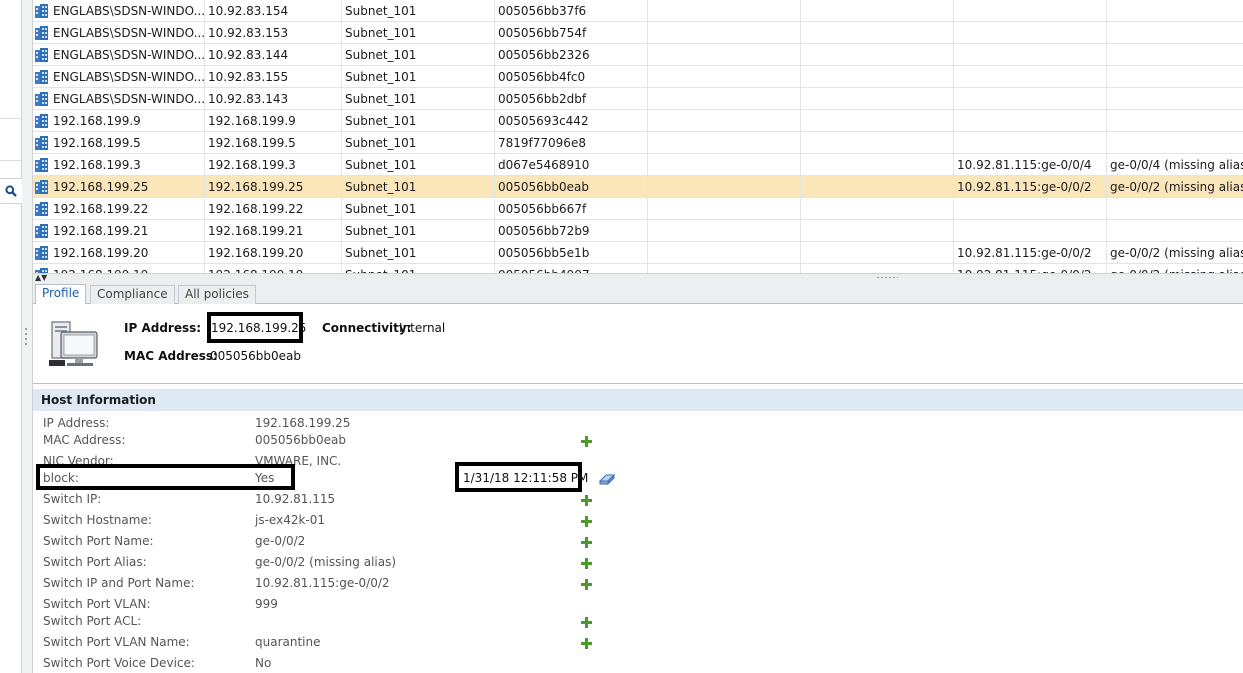 The image size is (1243, 673). Describe the element at coordinates (98, 541) in the screenshot. I see `host-info-label: Switch Port Name:` at that location.